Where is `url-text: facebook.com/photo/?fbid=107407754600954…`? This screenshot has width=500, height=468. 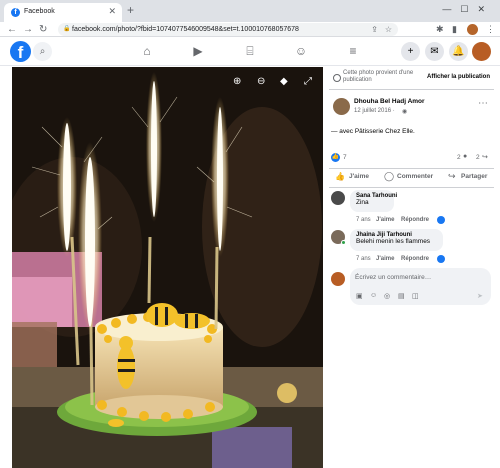
url-text: facebook.com/photo/?fbid=107407754600954… is located at coordinates (185, 29).